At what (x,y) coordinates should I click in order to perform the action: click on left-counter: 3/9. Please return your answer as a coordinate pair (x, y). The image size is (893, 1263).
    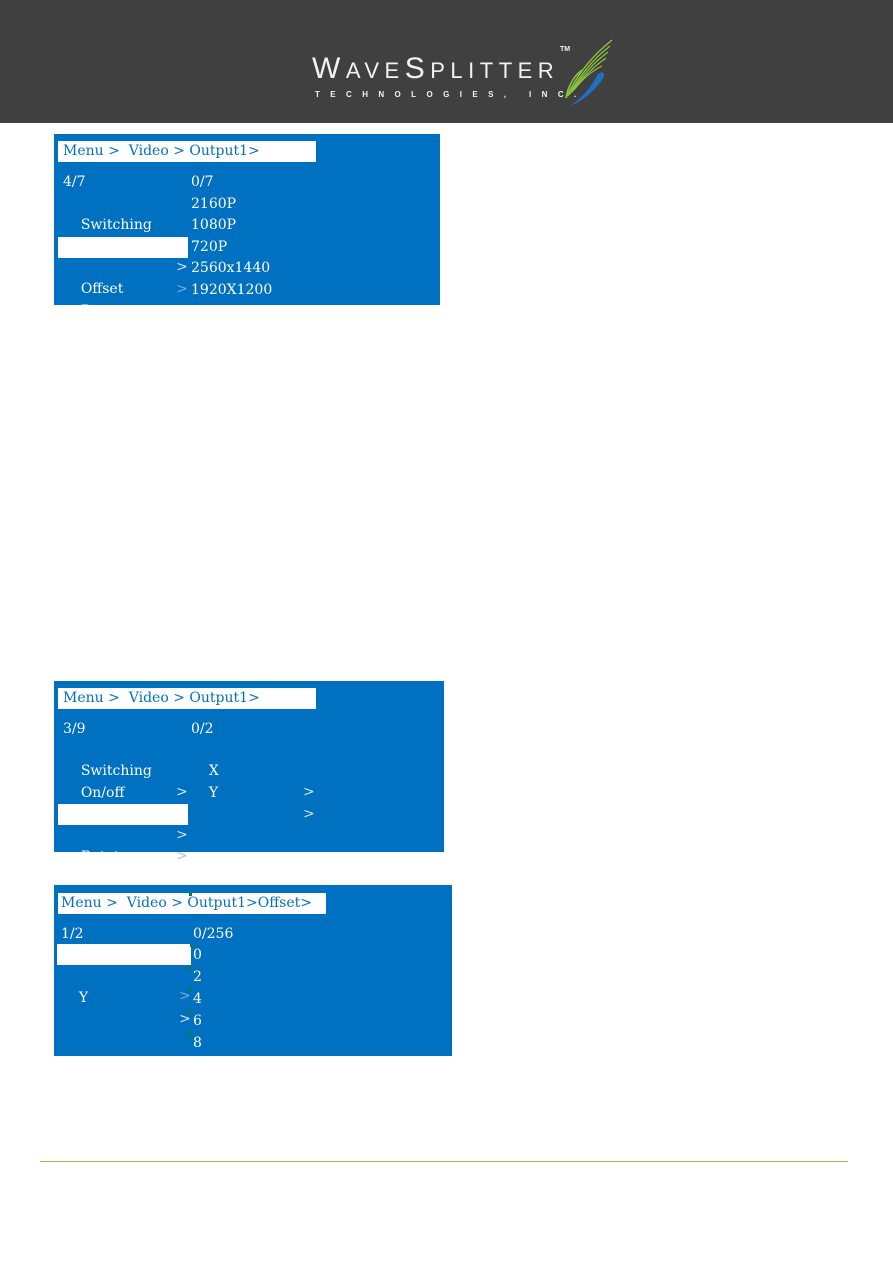
    Looking at the image, I should click on (74, 729).